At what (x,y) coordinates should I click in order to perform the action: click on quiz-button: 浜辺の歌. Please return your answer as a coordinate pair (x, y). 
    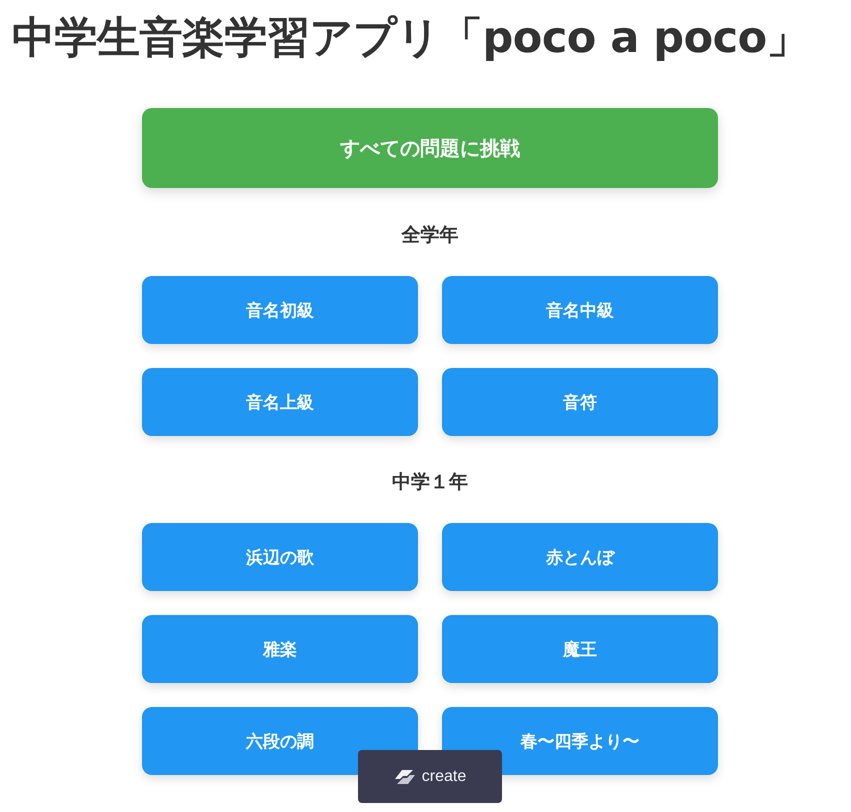
    Looking at the image, I should click on (280, 557).